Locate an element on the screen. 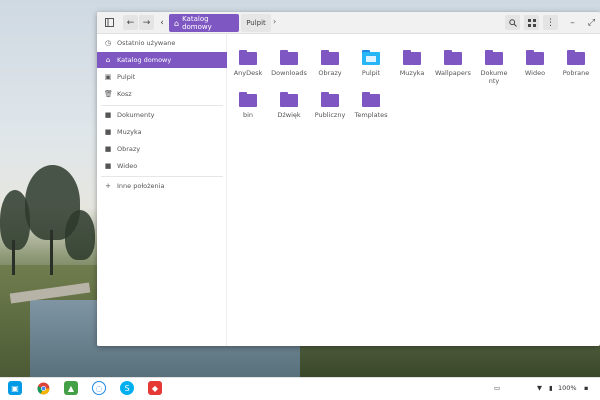 This screenshot has width=600, height=400. sidebar-item-music: ■ Muzyka is located at coordinates (162, 132).